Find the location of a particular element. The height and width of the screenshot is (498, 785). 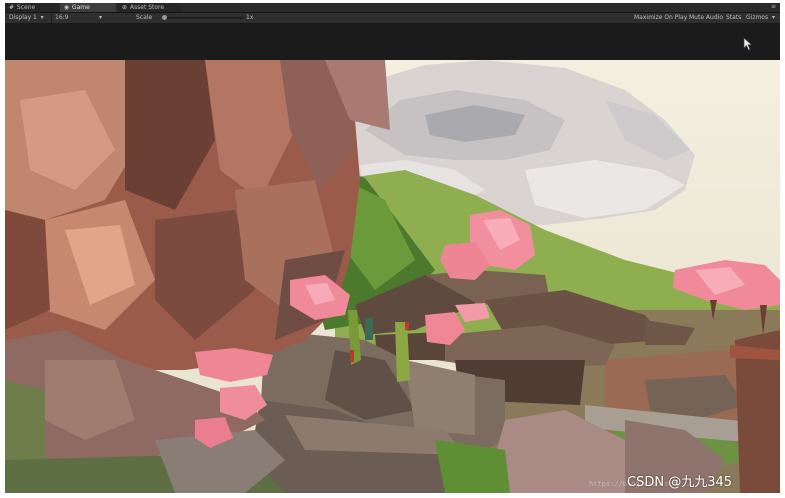

toolbar-divider is located at coordinates (51, 18).